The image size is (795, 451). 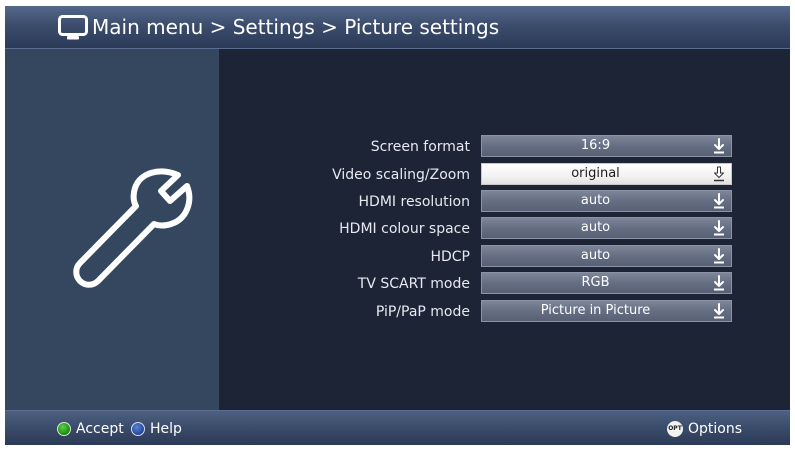 What do you see at coordinates (595, 145) in the screenshot?
I see `setting-value: 16:9` at bounding box center [595, 145].